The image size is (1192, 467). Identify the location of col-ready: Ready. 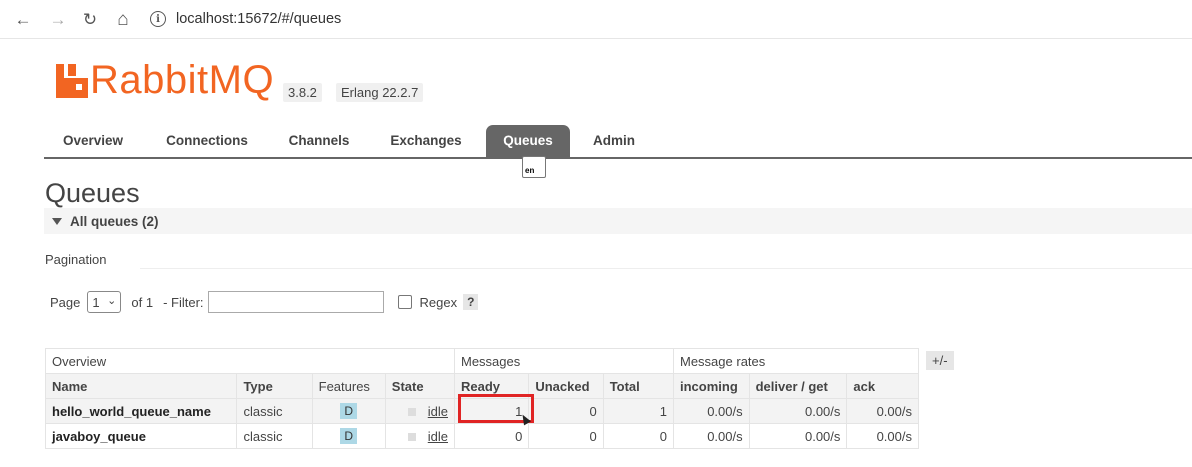
(491, 386).